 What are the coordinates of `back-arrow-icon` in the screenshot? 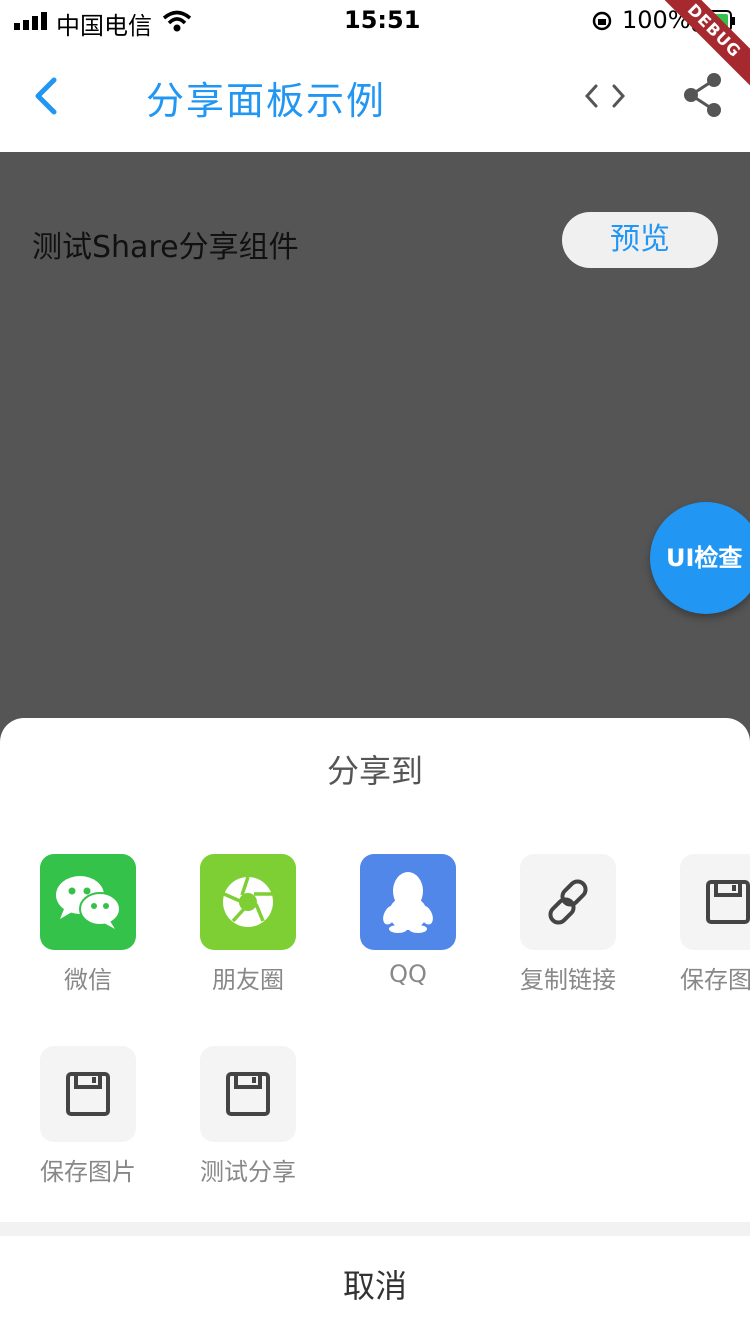 It's located at (46, 96).